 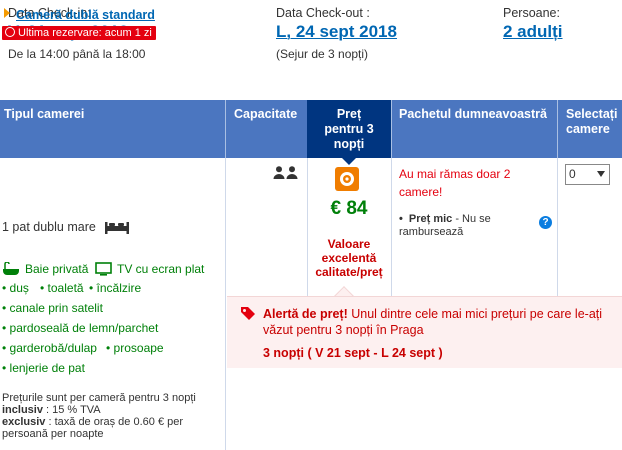 What do you see at coordinates (119, 288) in the screenshot?
I see `amenity-label: încălzire` at bounding box center [119, 288].